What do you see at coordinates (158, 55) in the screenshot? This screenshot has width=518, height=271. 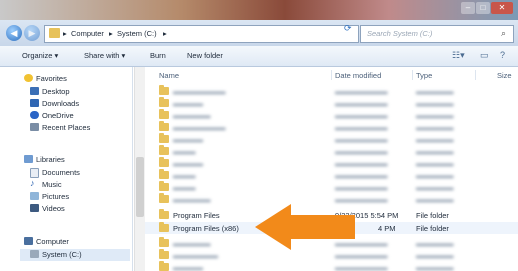 I see `burn-button: Burn` at bounding box center [158, 55].